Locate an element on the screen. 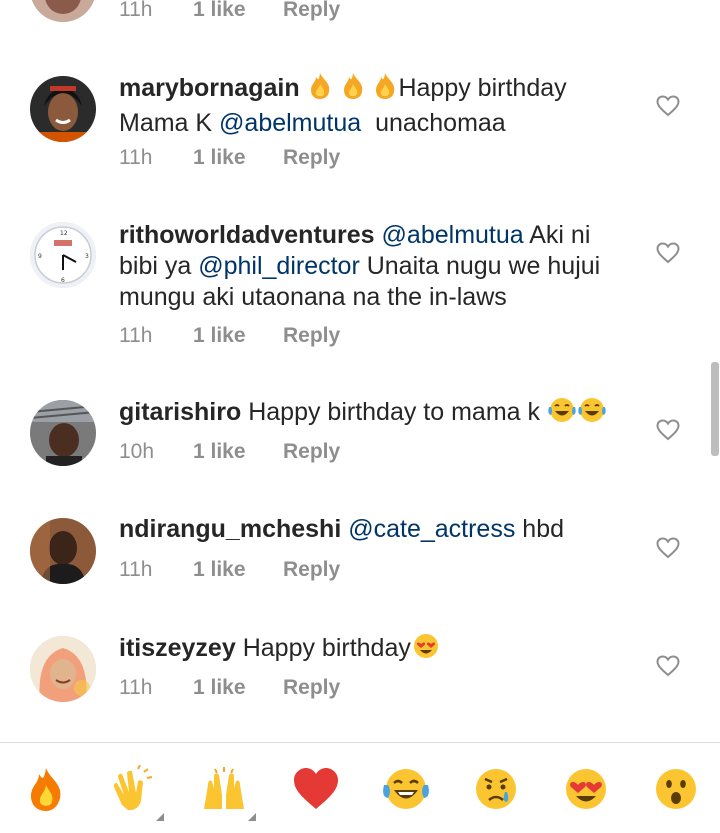 The width and height of the screenshot is (720, 833). comment-text: itiszeyzey Happy birthday is located at coordinates (374, 650).